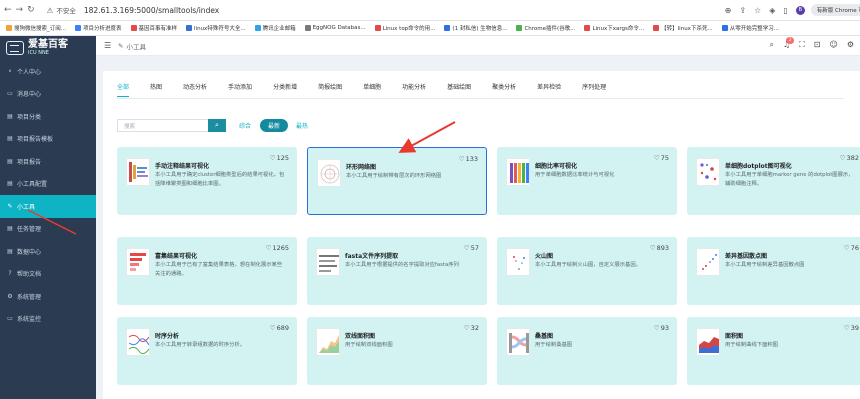 This screenshot has width=860, height=399. Describe the element at coordinates (785, 10) in the screenshot. I see `sidepanel-icon: ▯` at that location.